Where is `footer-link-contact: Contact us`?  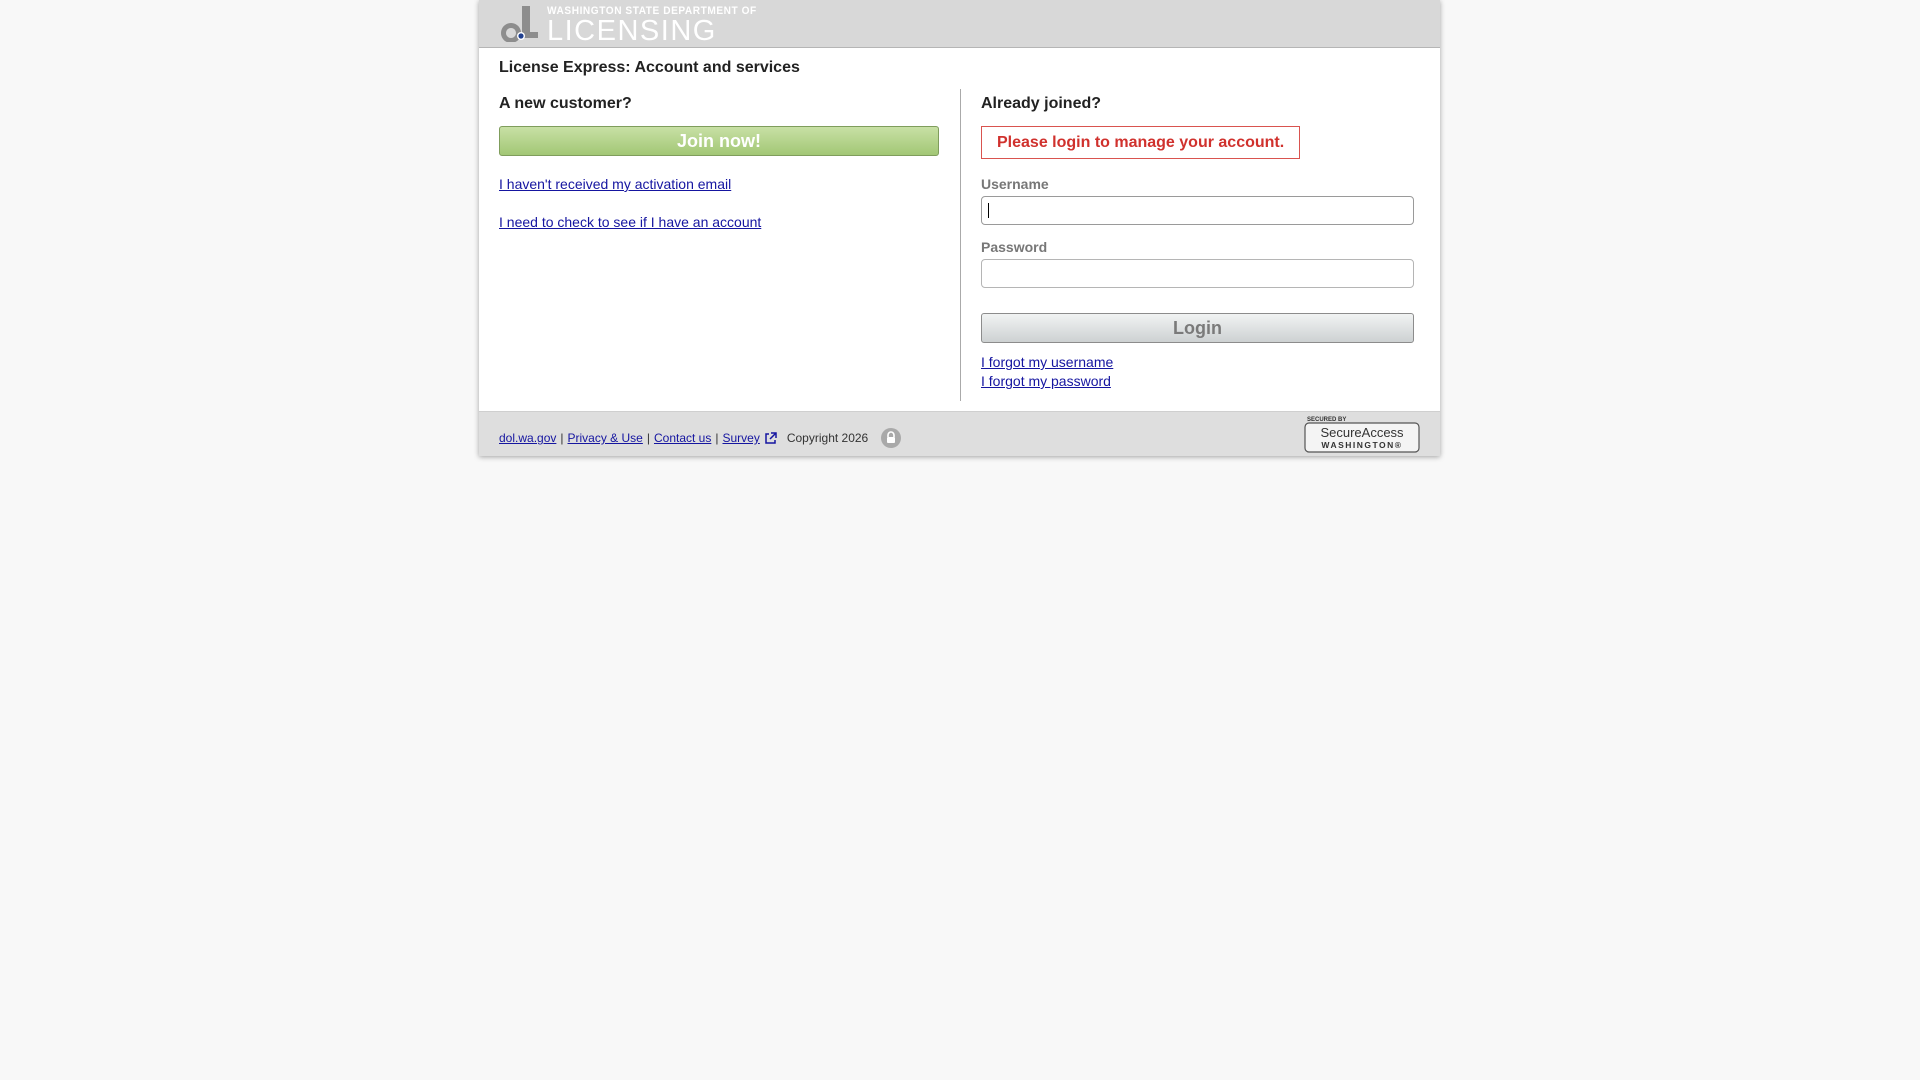
footer-link-contact: Contact us is located at coordinates (682, 438).